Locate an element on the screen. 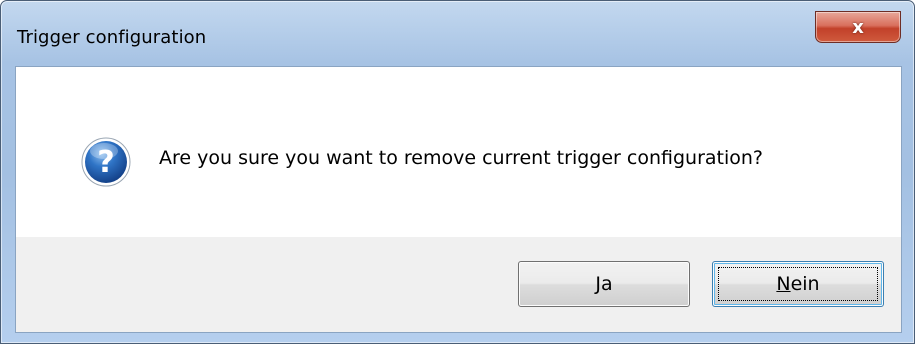 This screenshot has width=915, height=344. window-title: Trigger configuration is located at coordinates (112, 37).